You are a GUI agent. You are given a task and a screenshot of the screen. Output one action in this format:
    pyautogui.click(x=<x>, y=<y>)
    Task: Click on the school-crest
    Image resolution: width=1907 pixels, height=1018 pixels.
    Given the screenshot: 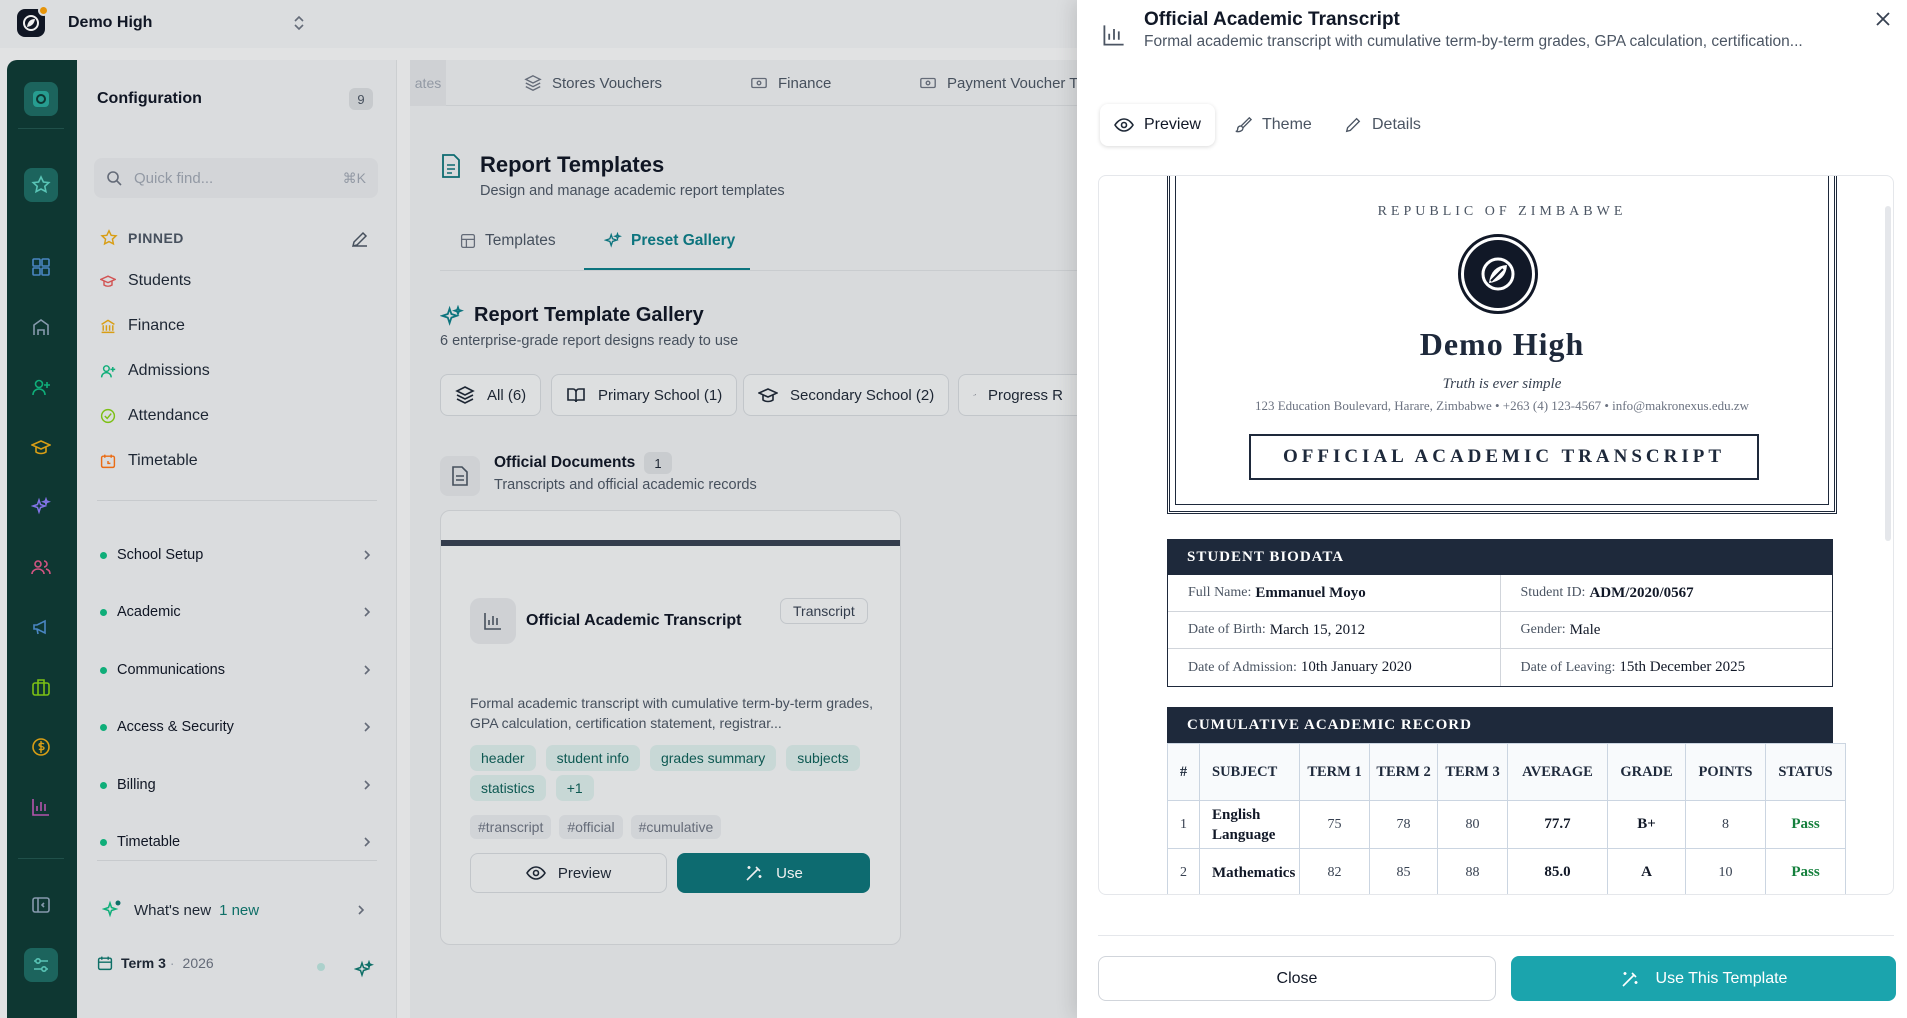 What is the action you would take?
    pyautogui.click(x=1498, y=274)
    